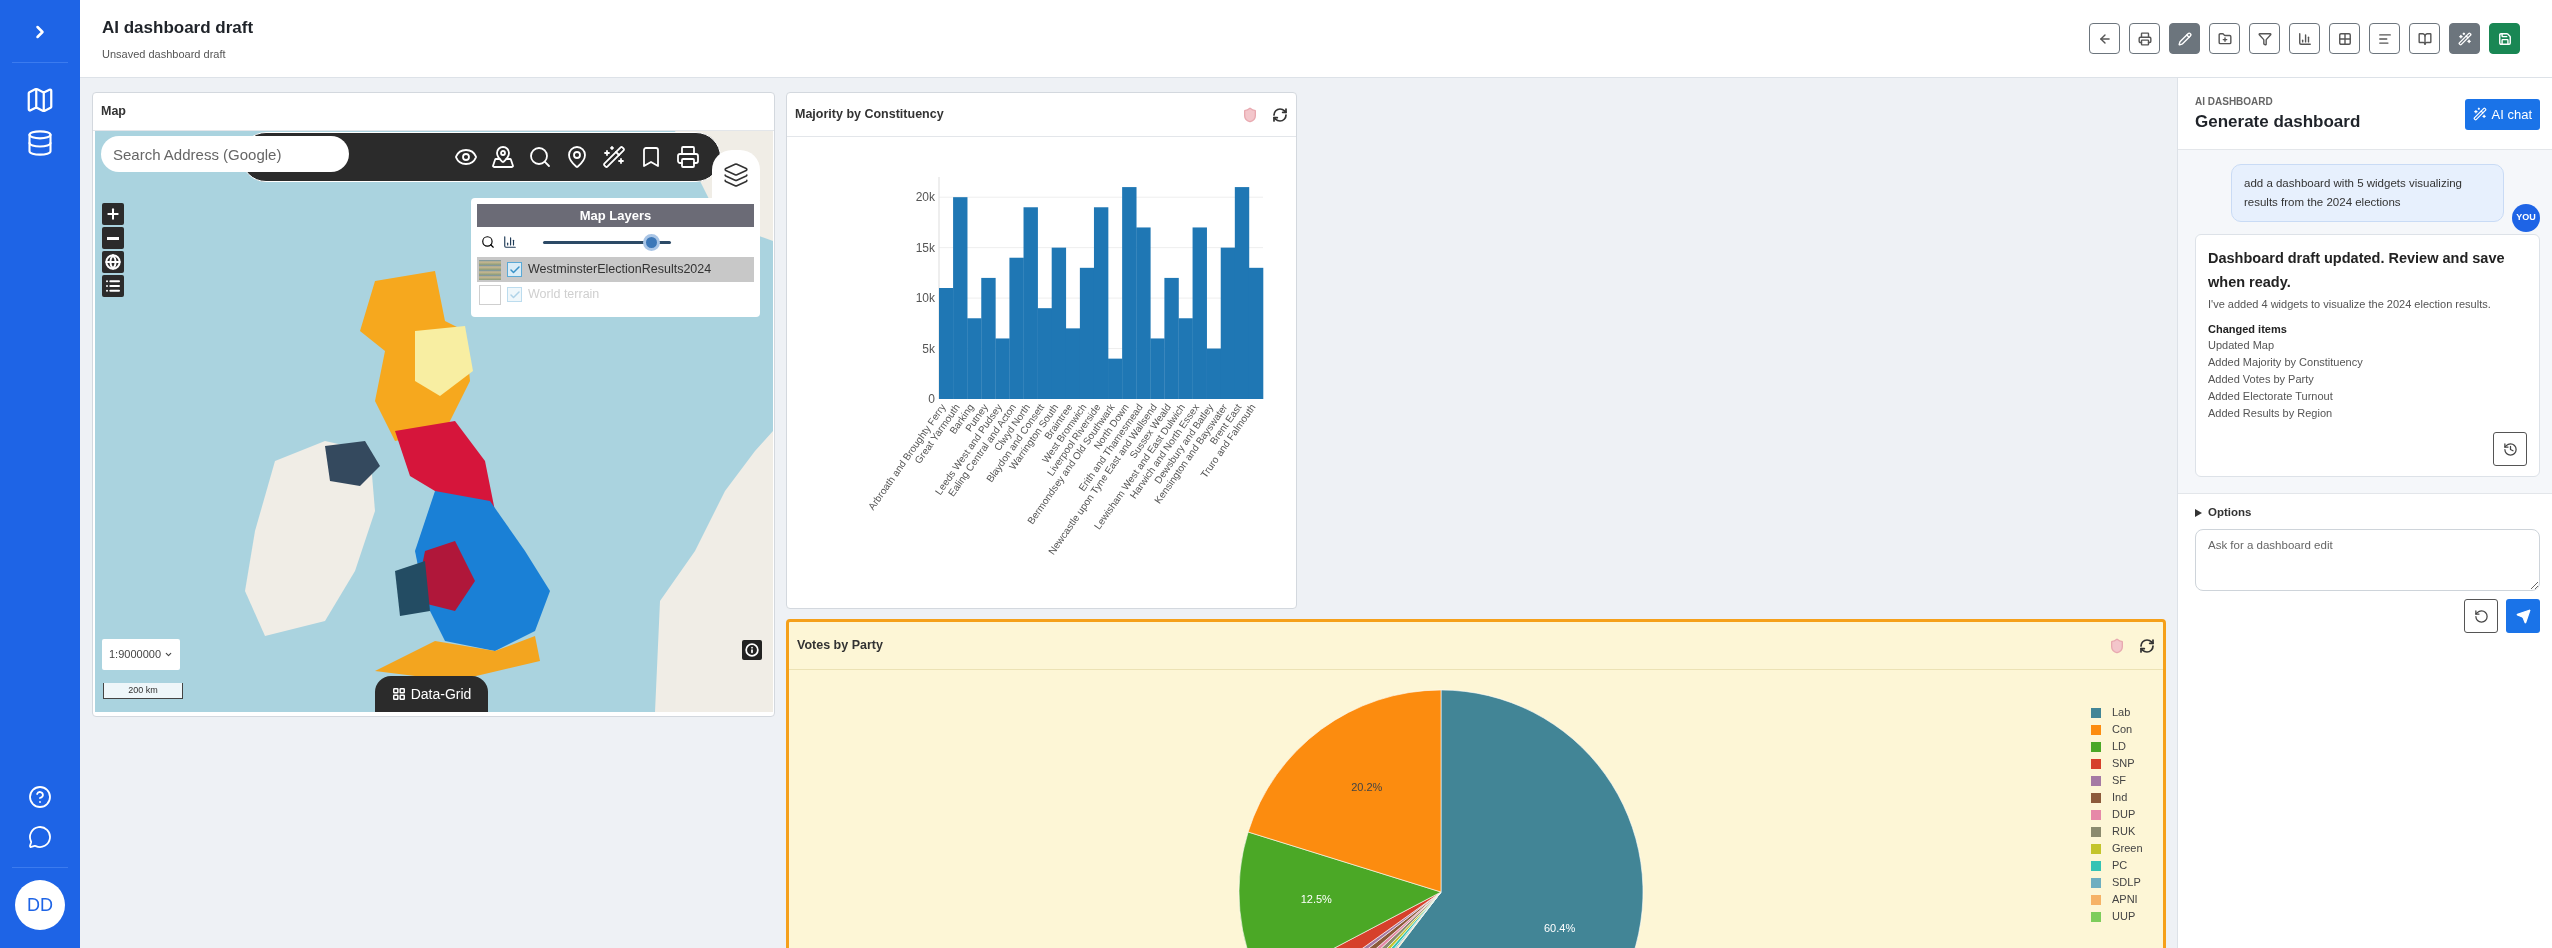  Describe the element at coordinates (1560, 928) in the screenshot. I see `slice-label: 60.4%` at that location.